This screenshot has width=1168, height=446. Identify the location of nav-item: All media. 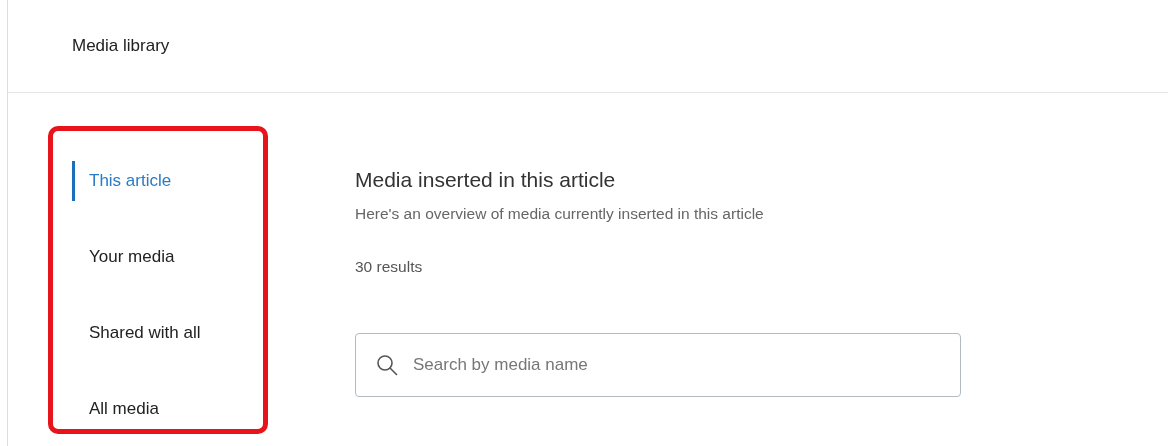
(167, 409).